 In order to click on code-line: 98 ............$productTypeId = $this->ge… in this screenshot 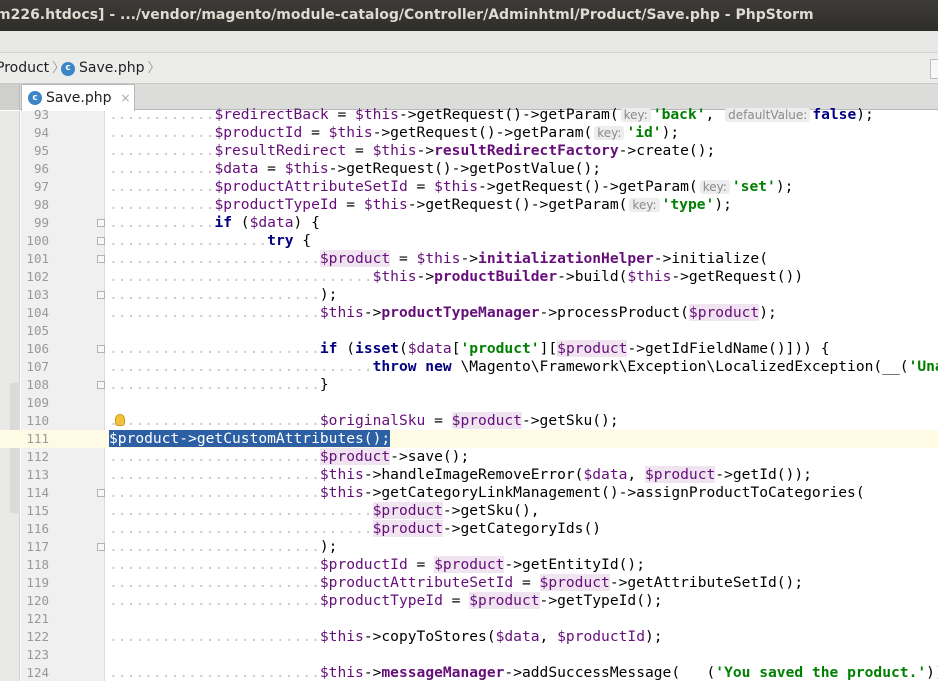, I will do `click(469, 205)`.